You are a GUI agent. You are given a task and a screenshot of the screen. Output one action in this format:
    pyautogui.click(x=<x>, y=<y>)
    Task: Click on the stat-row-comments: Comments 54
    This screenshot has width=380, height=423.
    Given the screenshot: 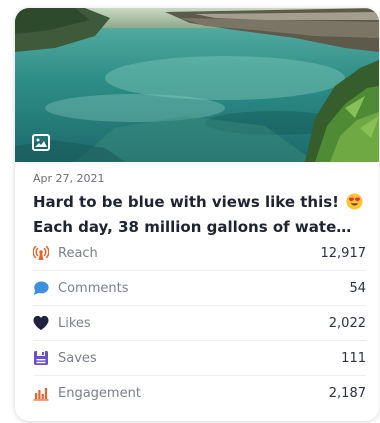 What is the action you would take?
    pyautogui.click(x=199, y=287)
    